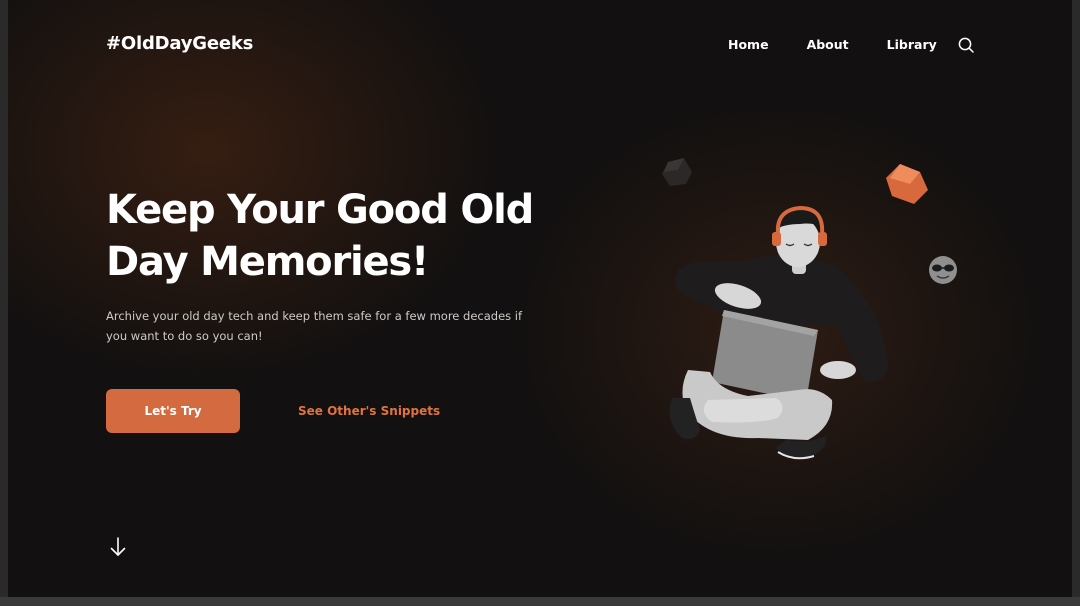 The image size is (1080, 606). I want to click on main-nav: Home About Library, so click(851, 44).